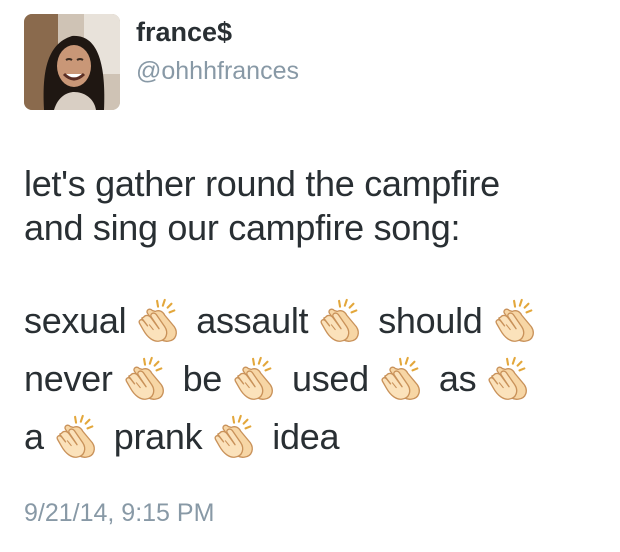  I want to click on tweet-intro-line-1: let's gather round the campfire, so click(262, 183).